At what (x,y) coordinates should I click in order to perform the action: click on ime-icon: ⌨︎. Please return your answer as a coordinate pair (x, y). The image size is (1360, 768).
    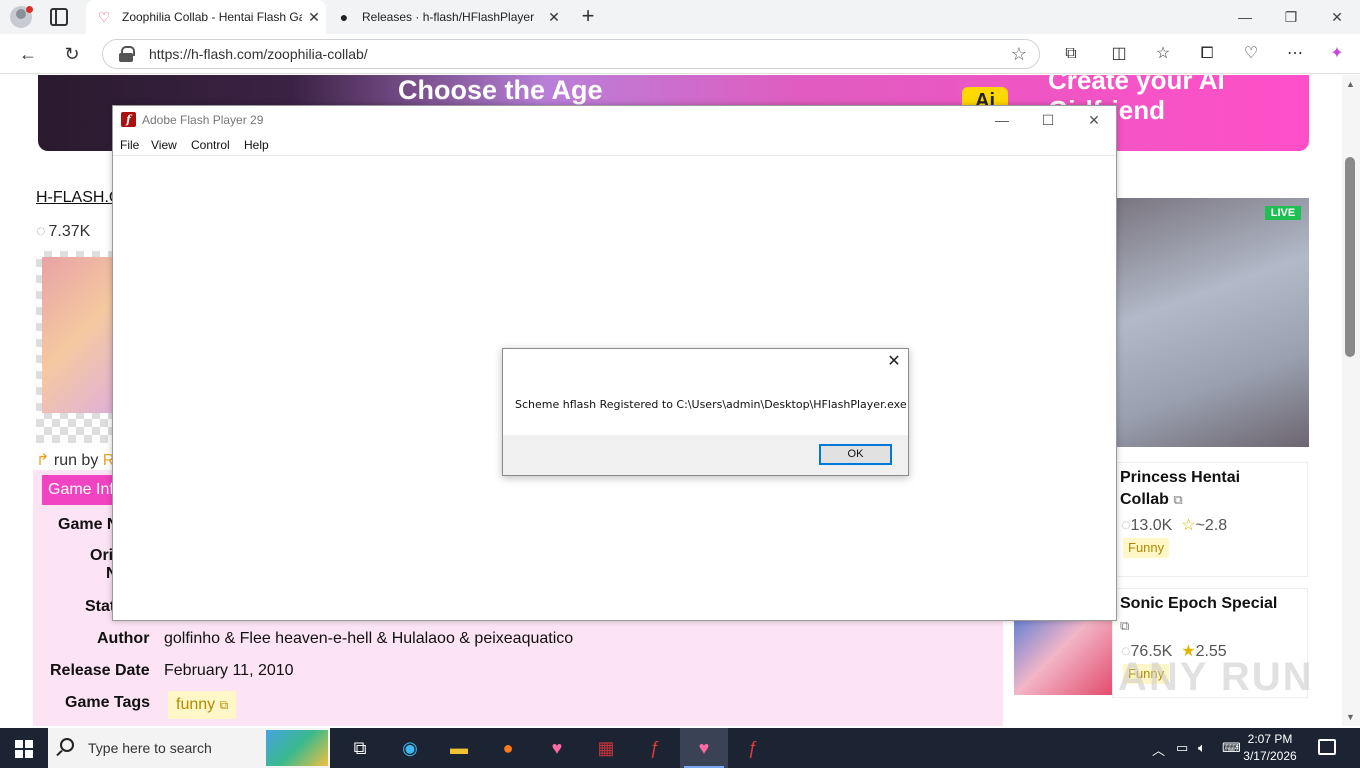
    Looking at the image, I should click on (1231, 748).